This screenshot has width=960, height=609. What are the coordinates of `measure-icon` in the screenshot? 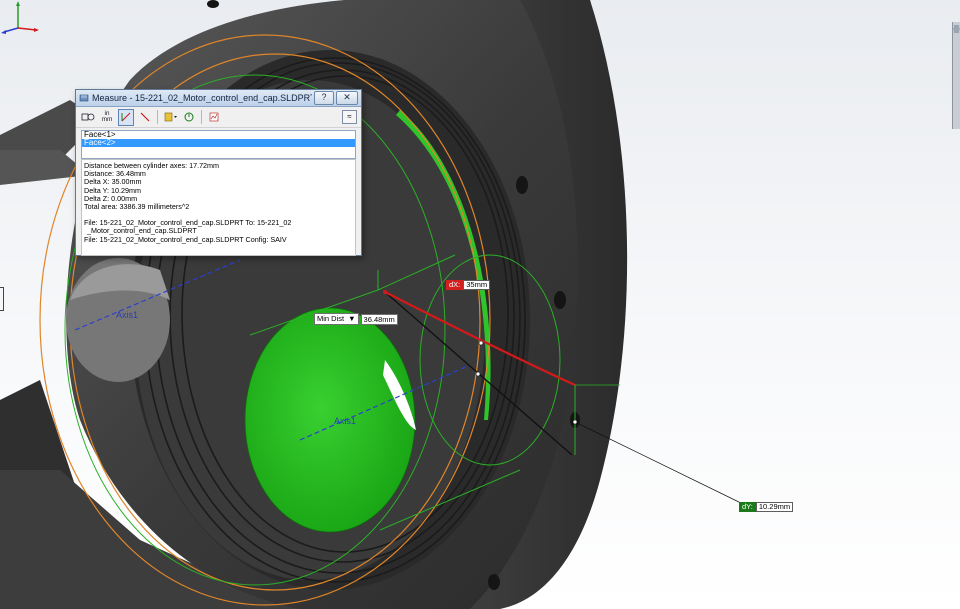 It's located at (84, 98).